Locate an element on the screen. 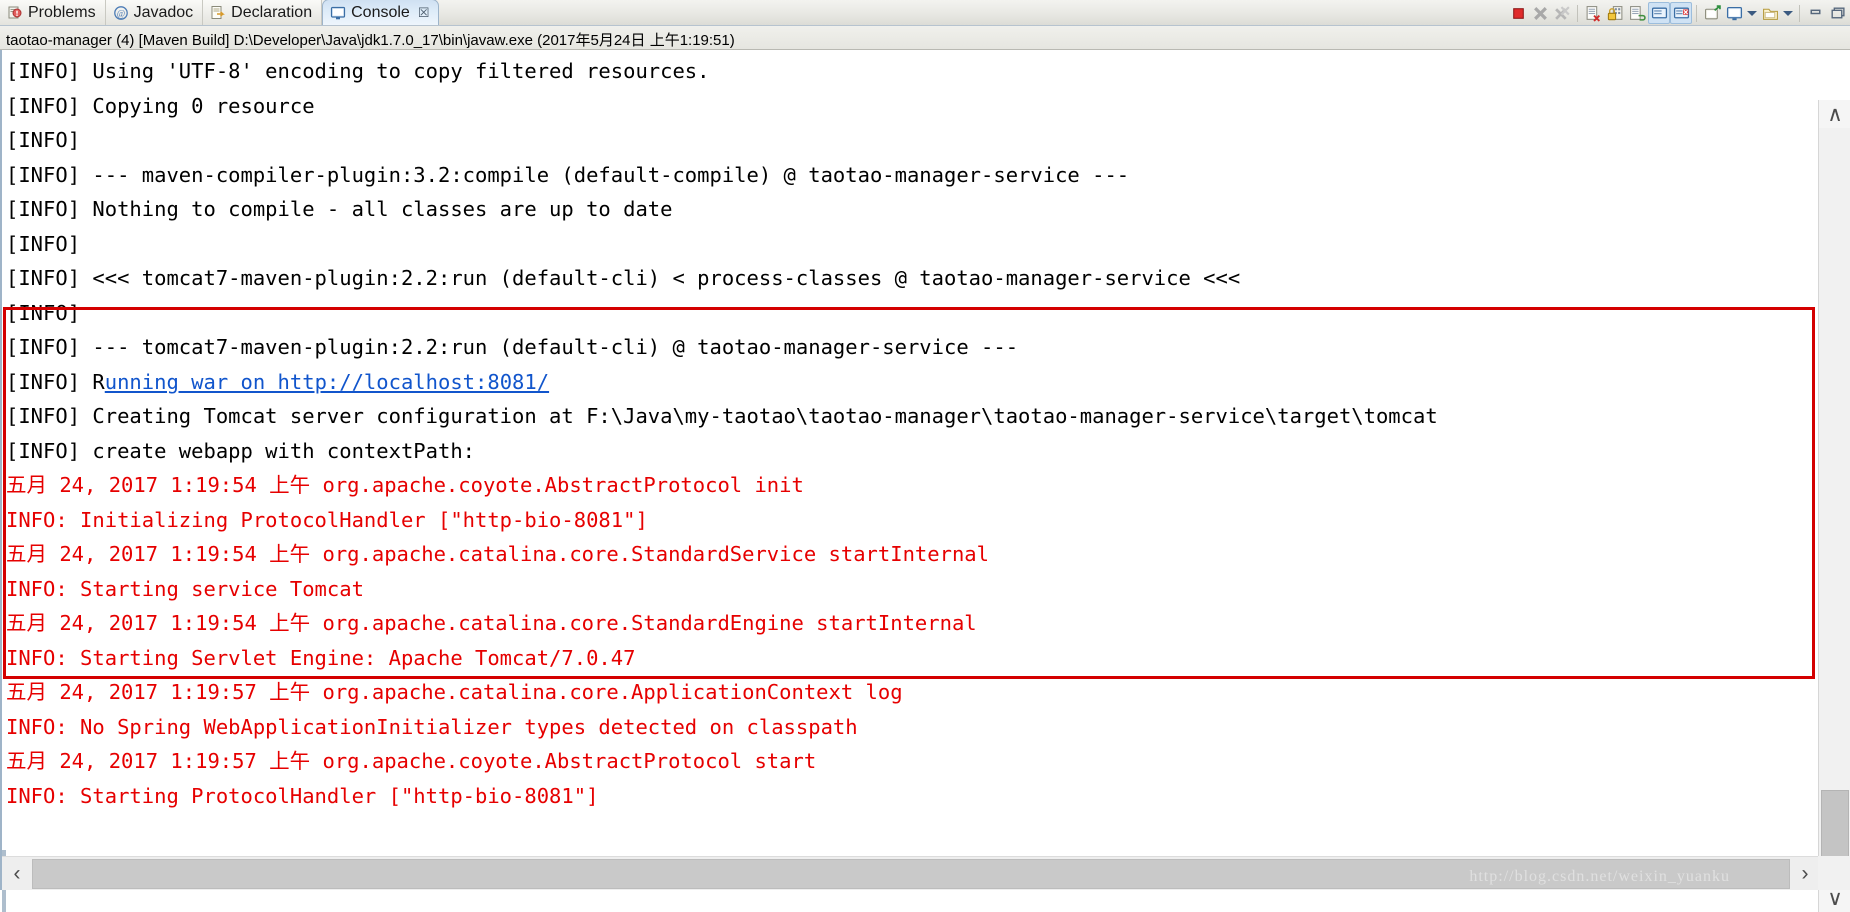 The image size is (1850, 912). chevron-up-icon: ∧ is located at coordinates (1835, 114).